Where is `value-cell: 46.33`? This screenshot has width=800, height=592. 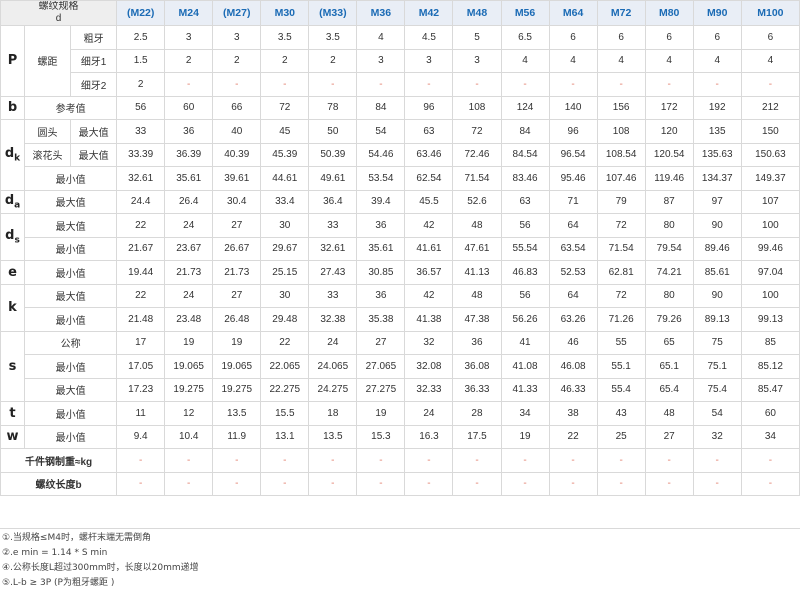
value-cell: 46.33 is located at coordinates (573, 389).